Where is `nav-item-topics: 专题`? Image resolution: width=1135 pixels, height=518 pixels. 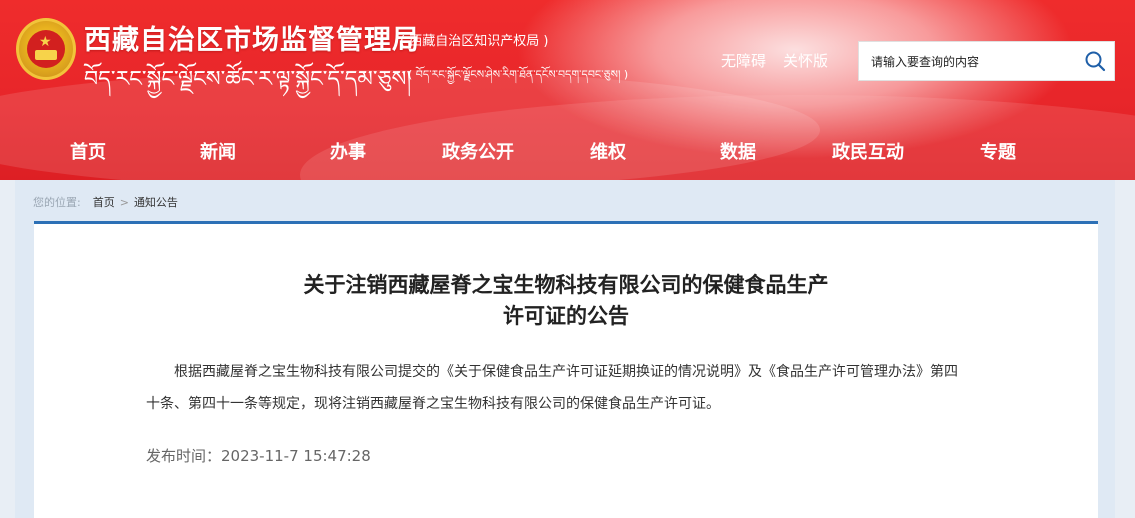 nav-item-topics: 专题 is located at coordinates (998, 151).